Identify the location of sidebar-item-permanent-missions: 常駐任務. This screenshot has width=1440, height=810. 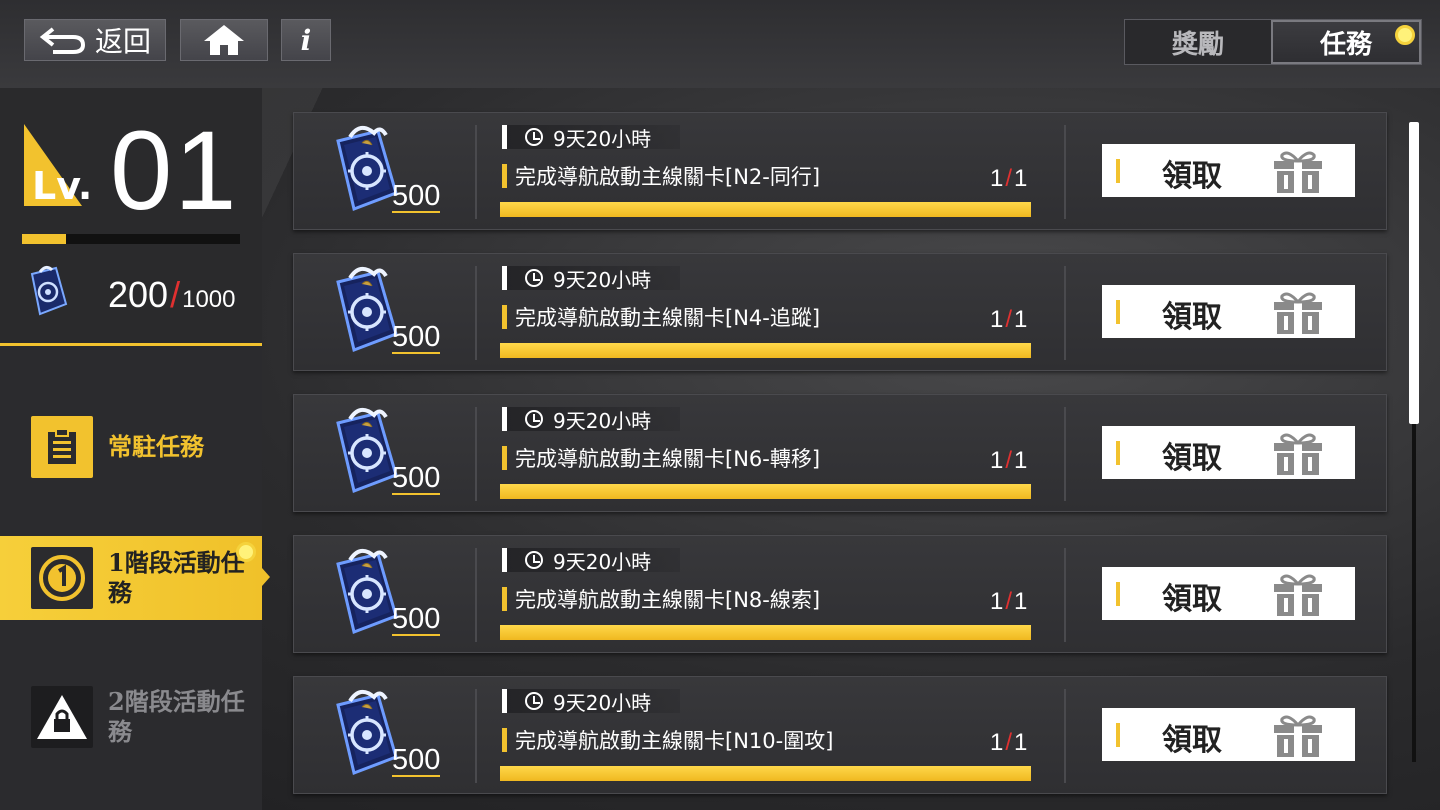
(131, 447).